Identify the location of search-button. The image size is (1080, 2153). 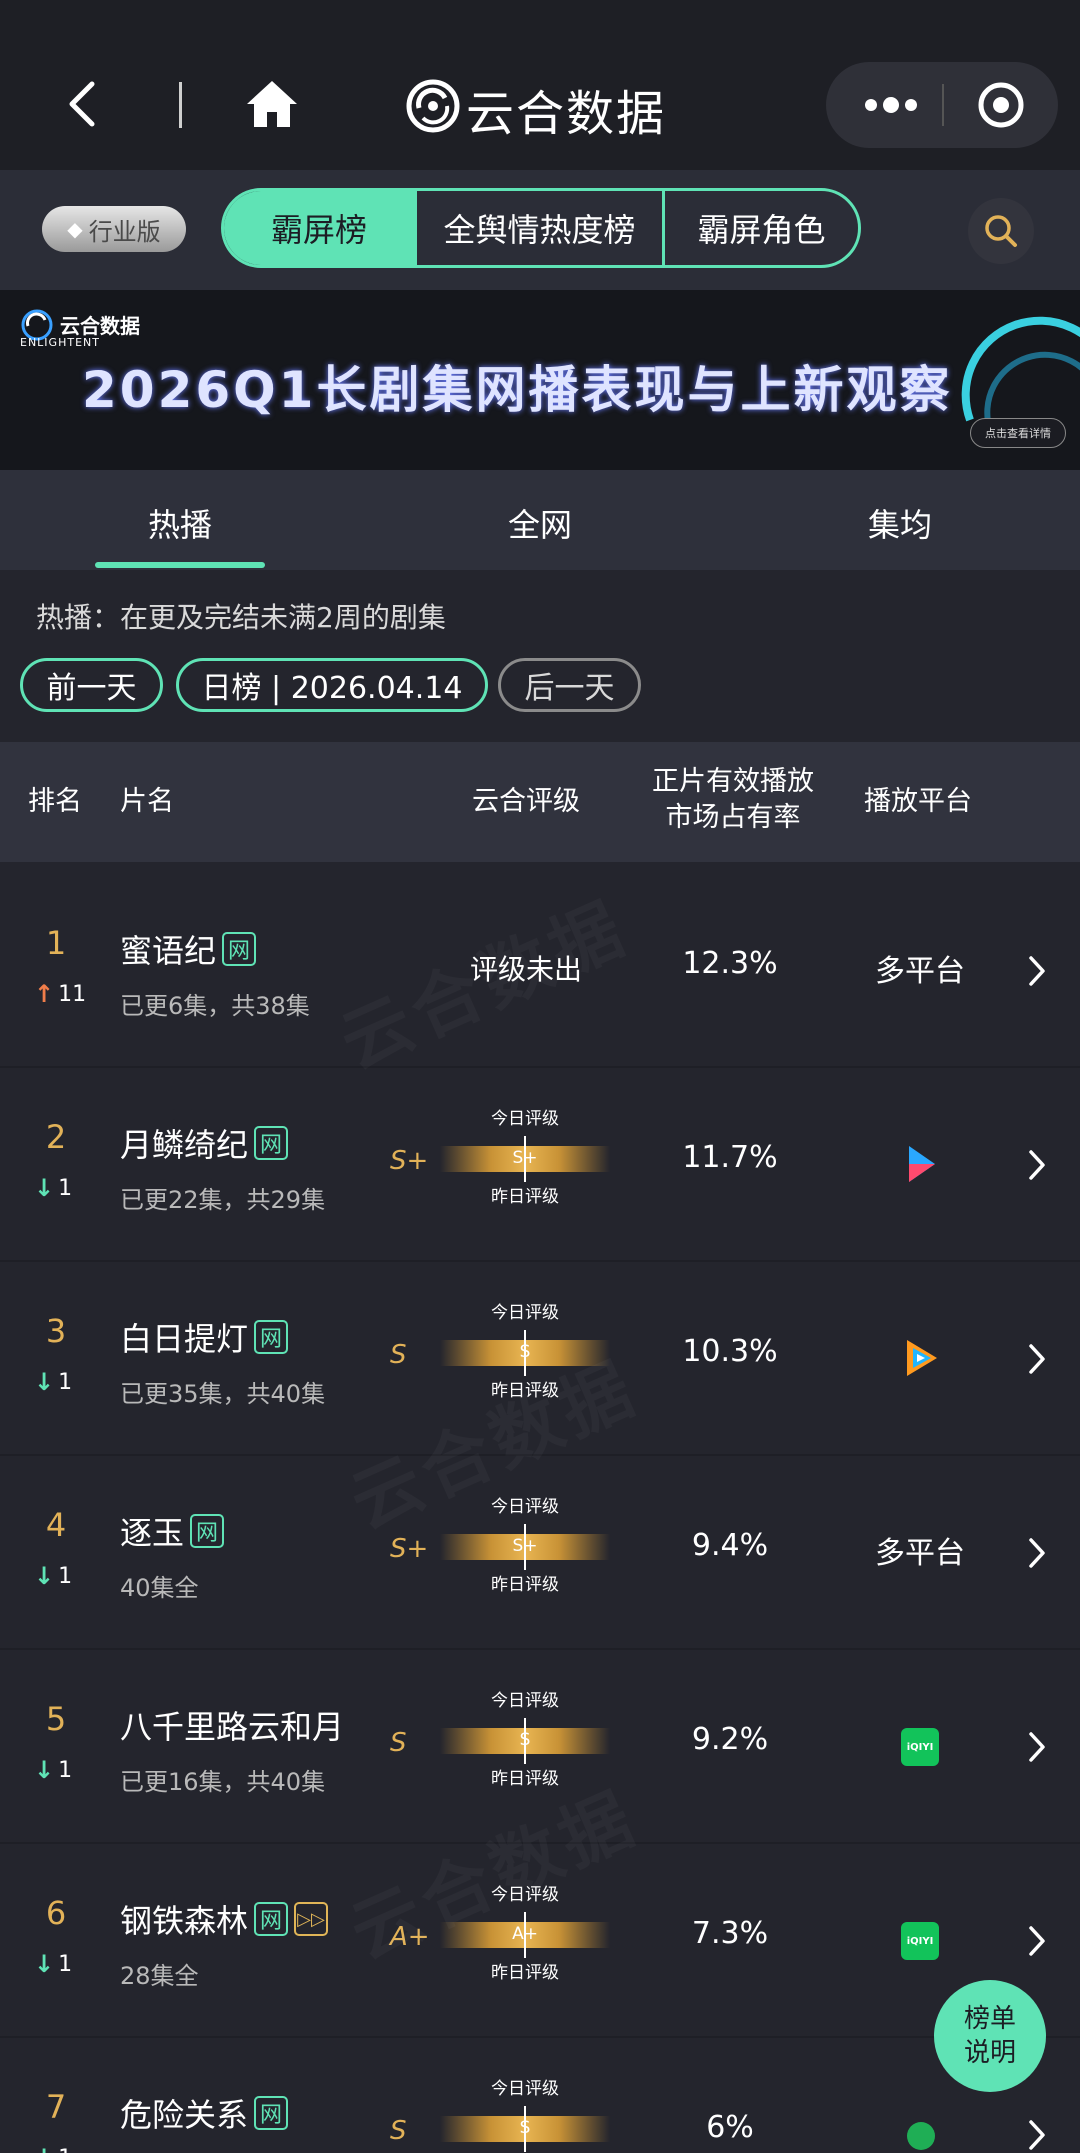
(1001, 231).